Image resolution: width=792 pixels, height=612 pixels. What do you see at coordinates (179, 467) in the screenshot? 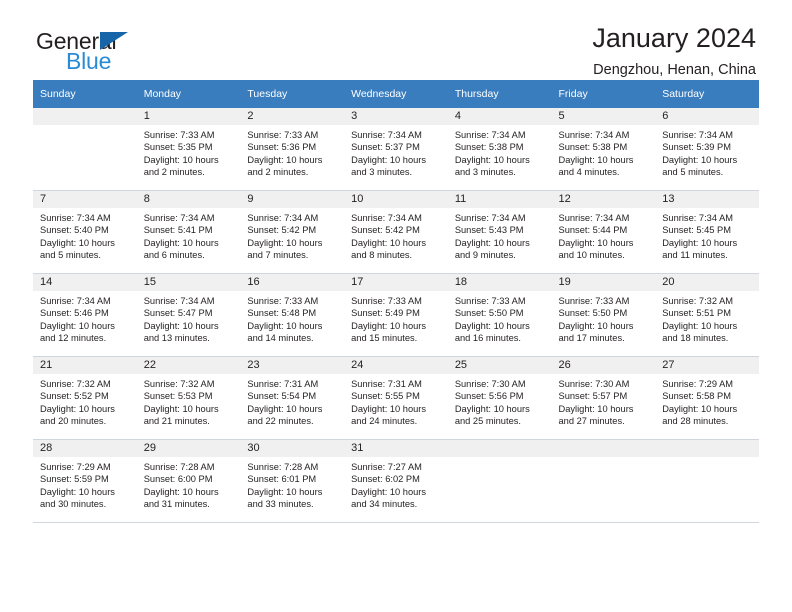
I see `sunrise-text: Sunrise: 7:28 AM` at bounding box center [179, 467].